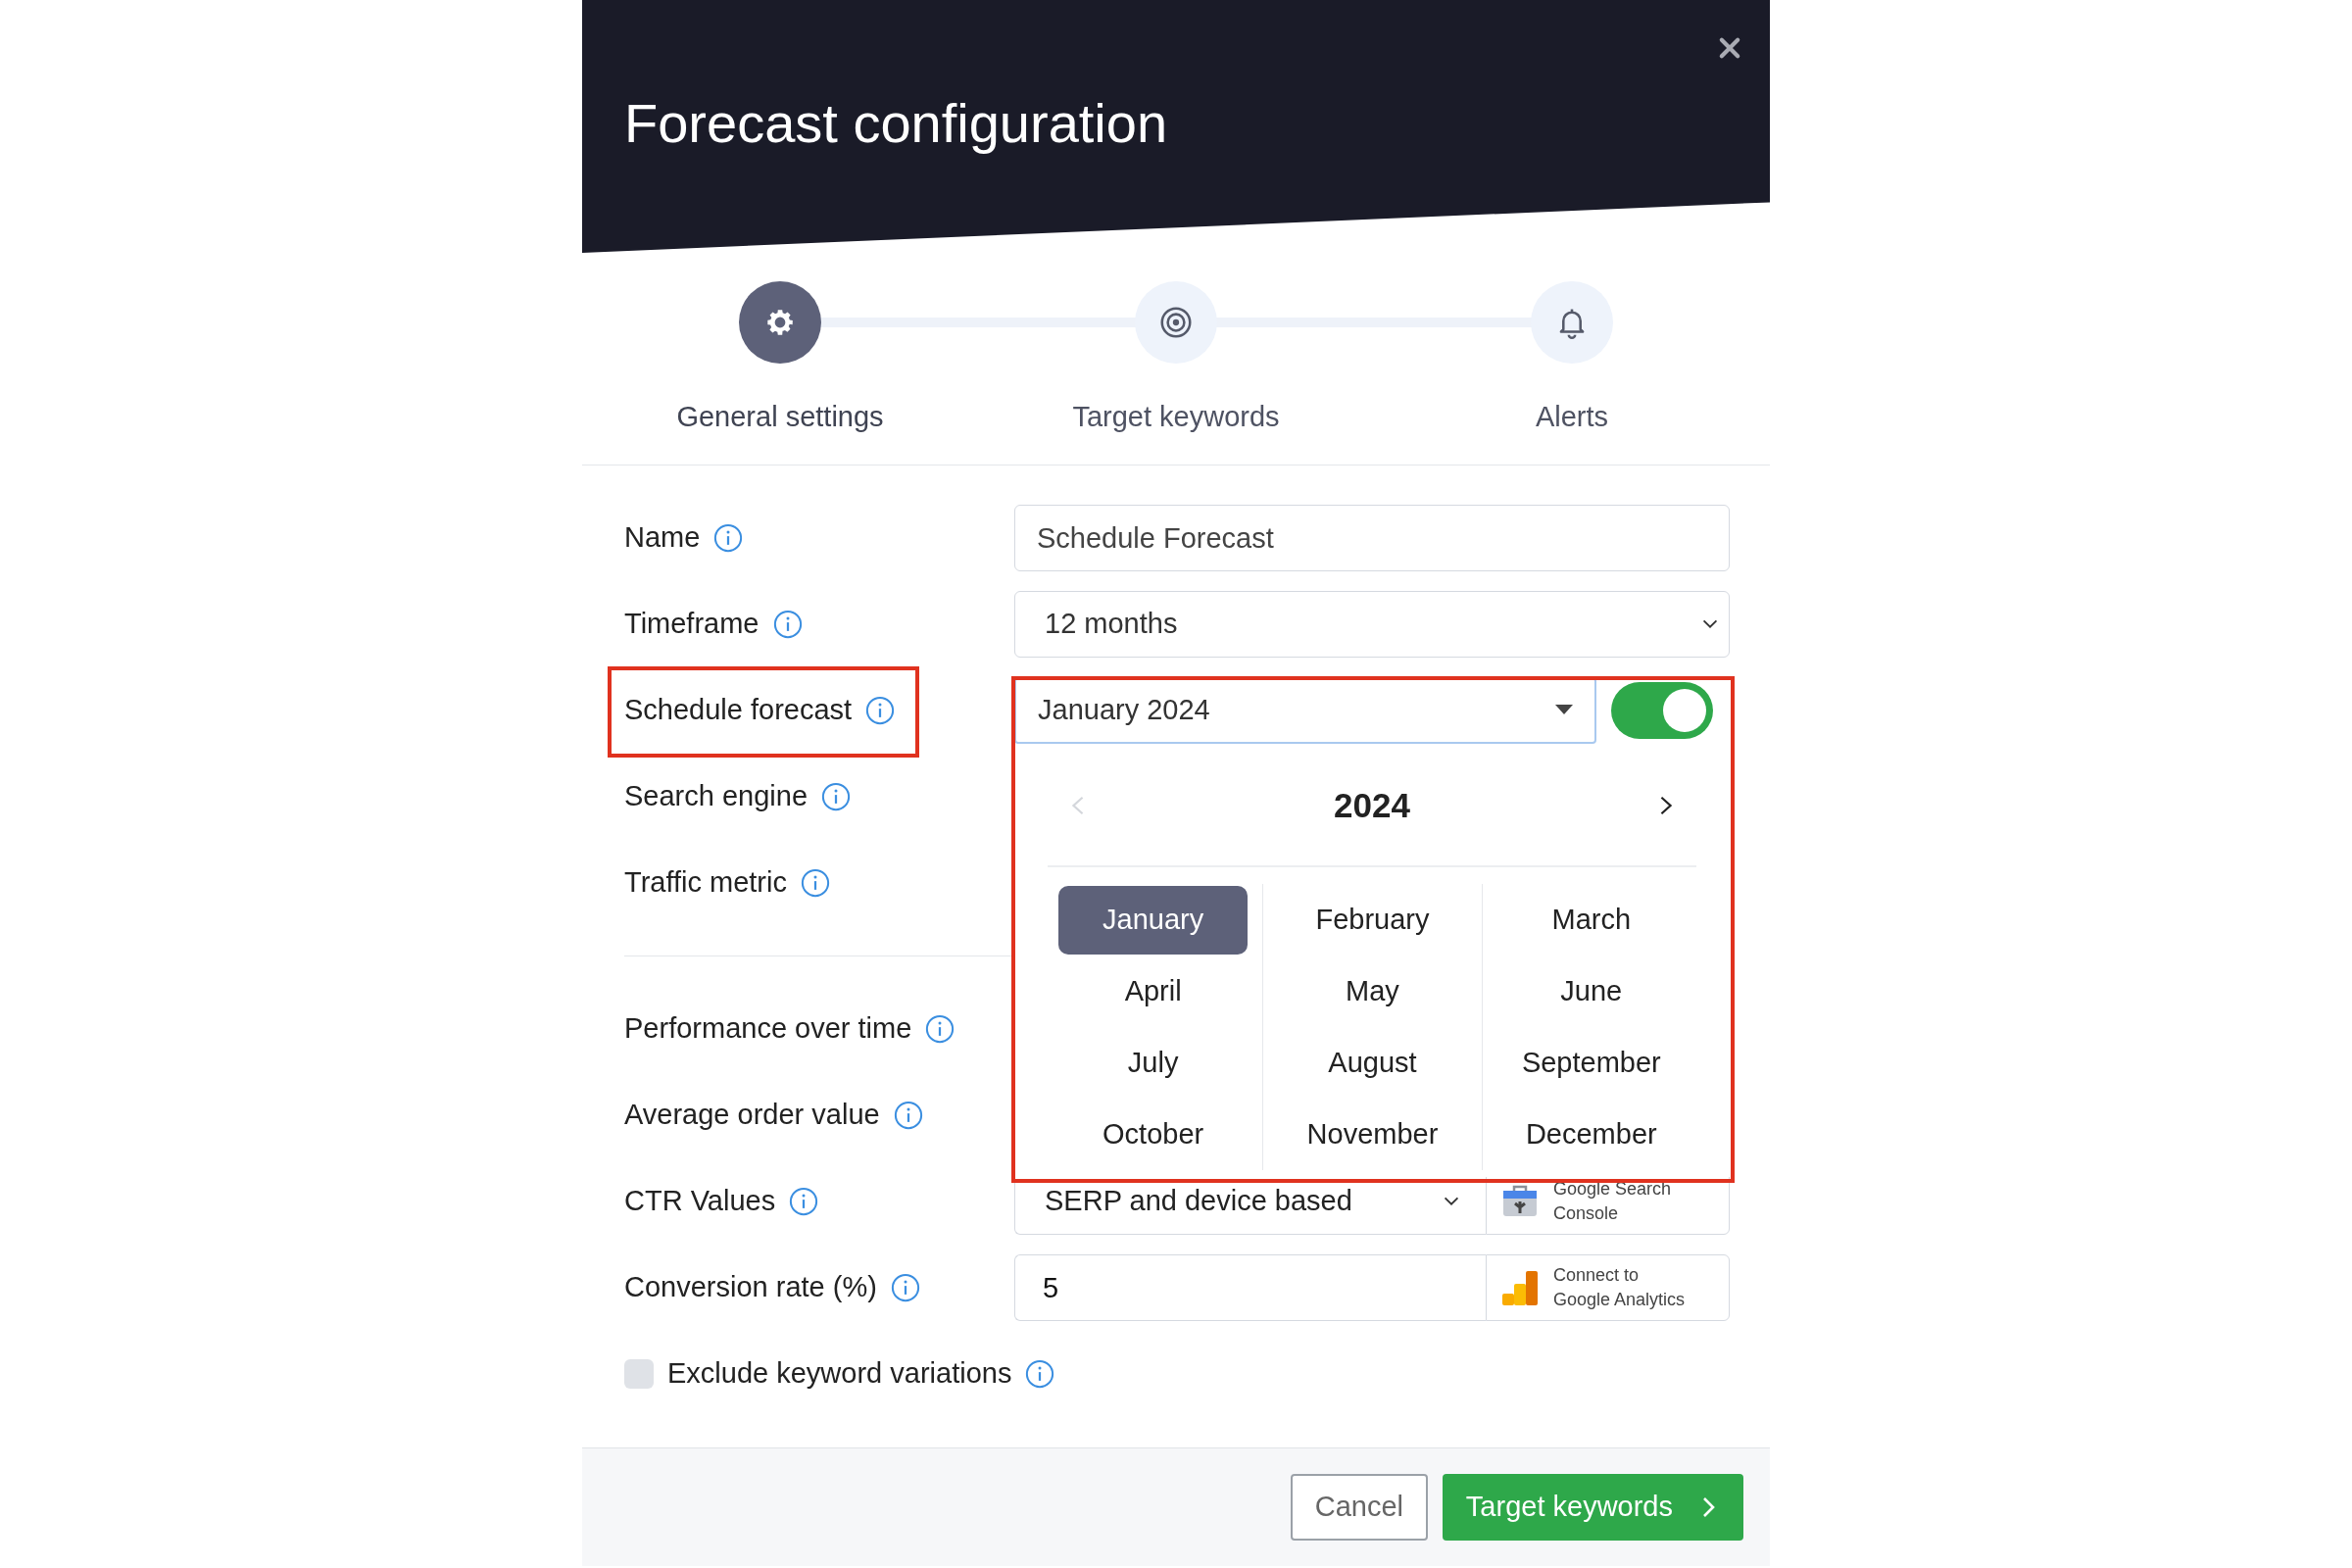  I want to click on connect-link: Google Search Console, so click(1626, 1201).